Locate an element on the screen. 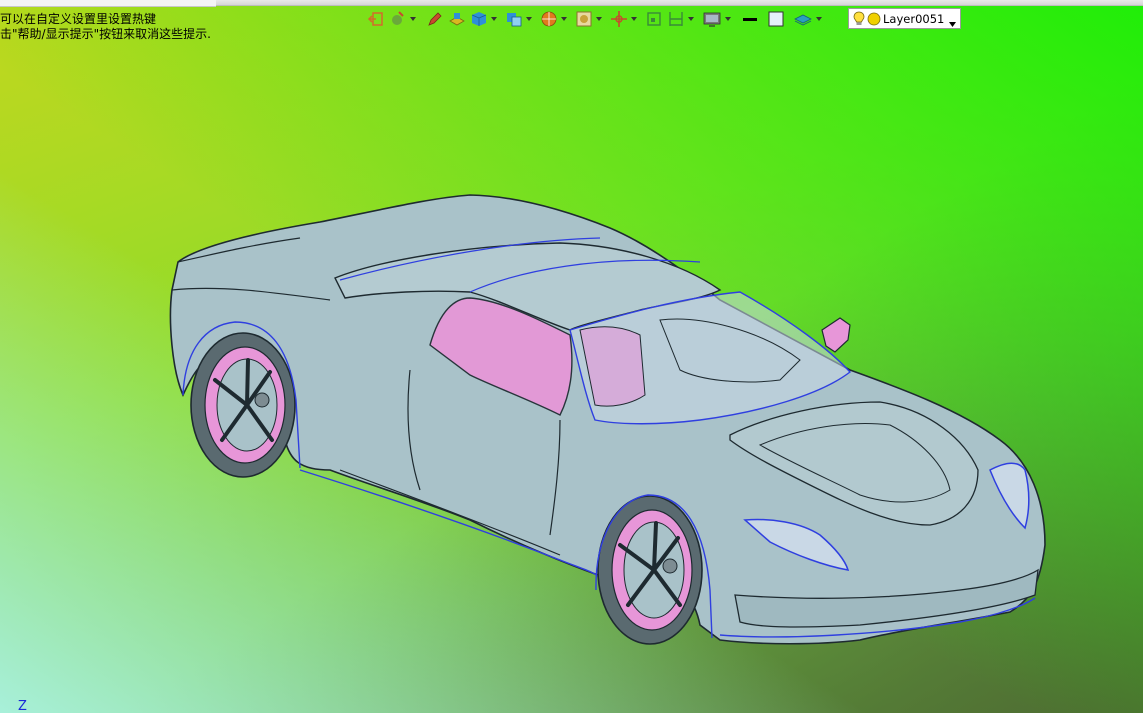  sphere-dropdown is located at coordinates (563, 19).